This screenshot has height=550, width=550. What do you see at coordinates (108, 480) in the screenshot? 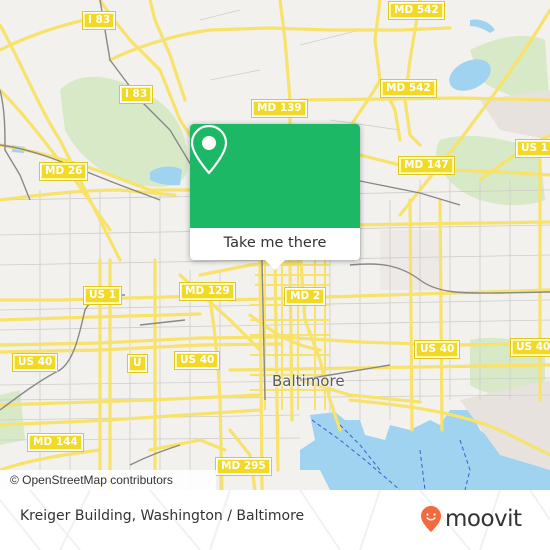
I see `map-attribution: © OpenStreetMap contributors` at bounding box center [108, 480].